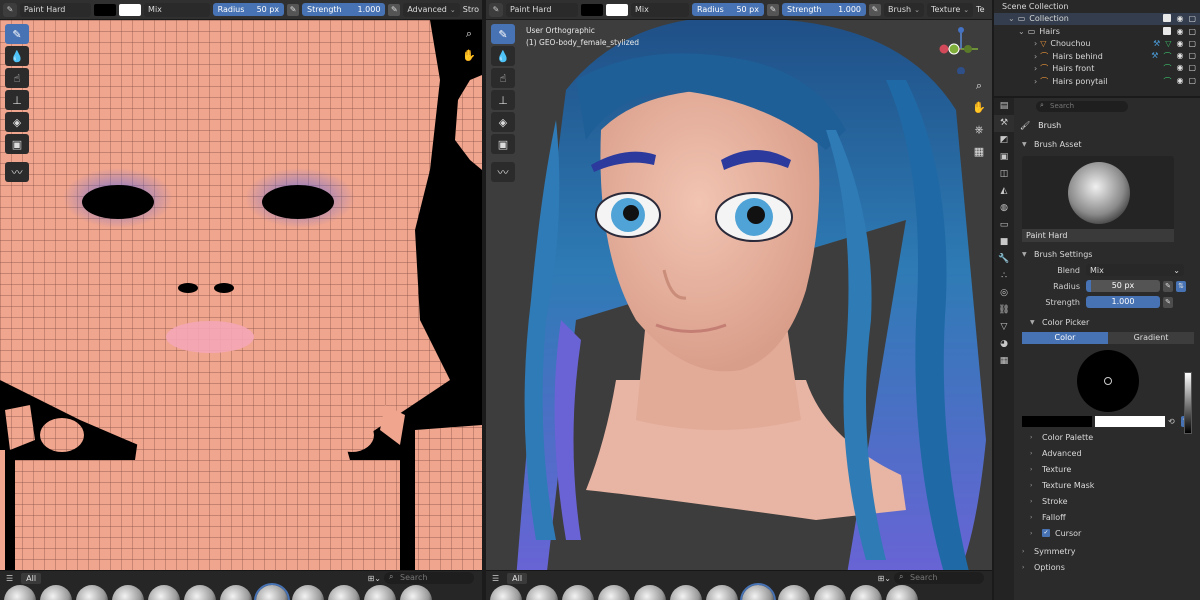 The image size is (1200, 600). Describe the element at coordinates (1004, 310) in the screenshot. I see `constraints-tab-icon: ⛓` at that location.